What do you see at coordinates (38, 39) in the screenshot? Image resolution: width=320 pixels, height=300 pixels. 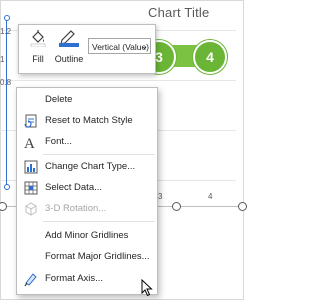 I see `paint-bucket-icon` at bounding box center [38, 39].